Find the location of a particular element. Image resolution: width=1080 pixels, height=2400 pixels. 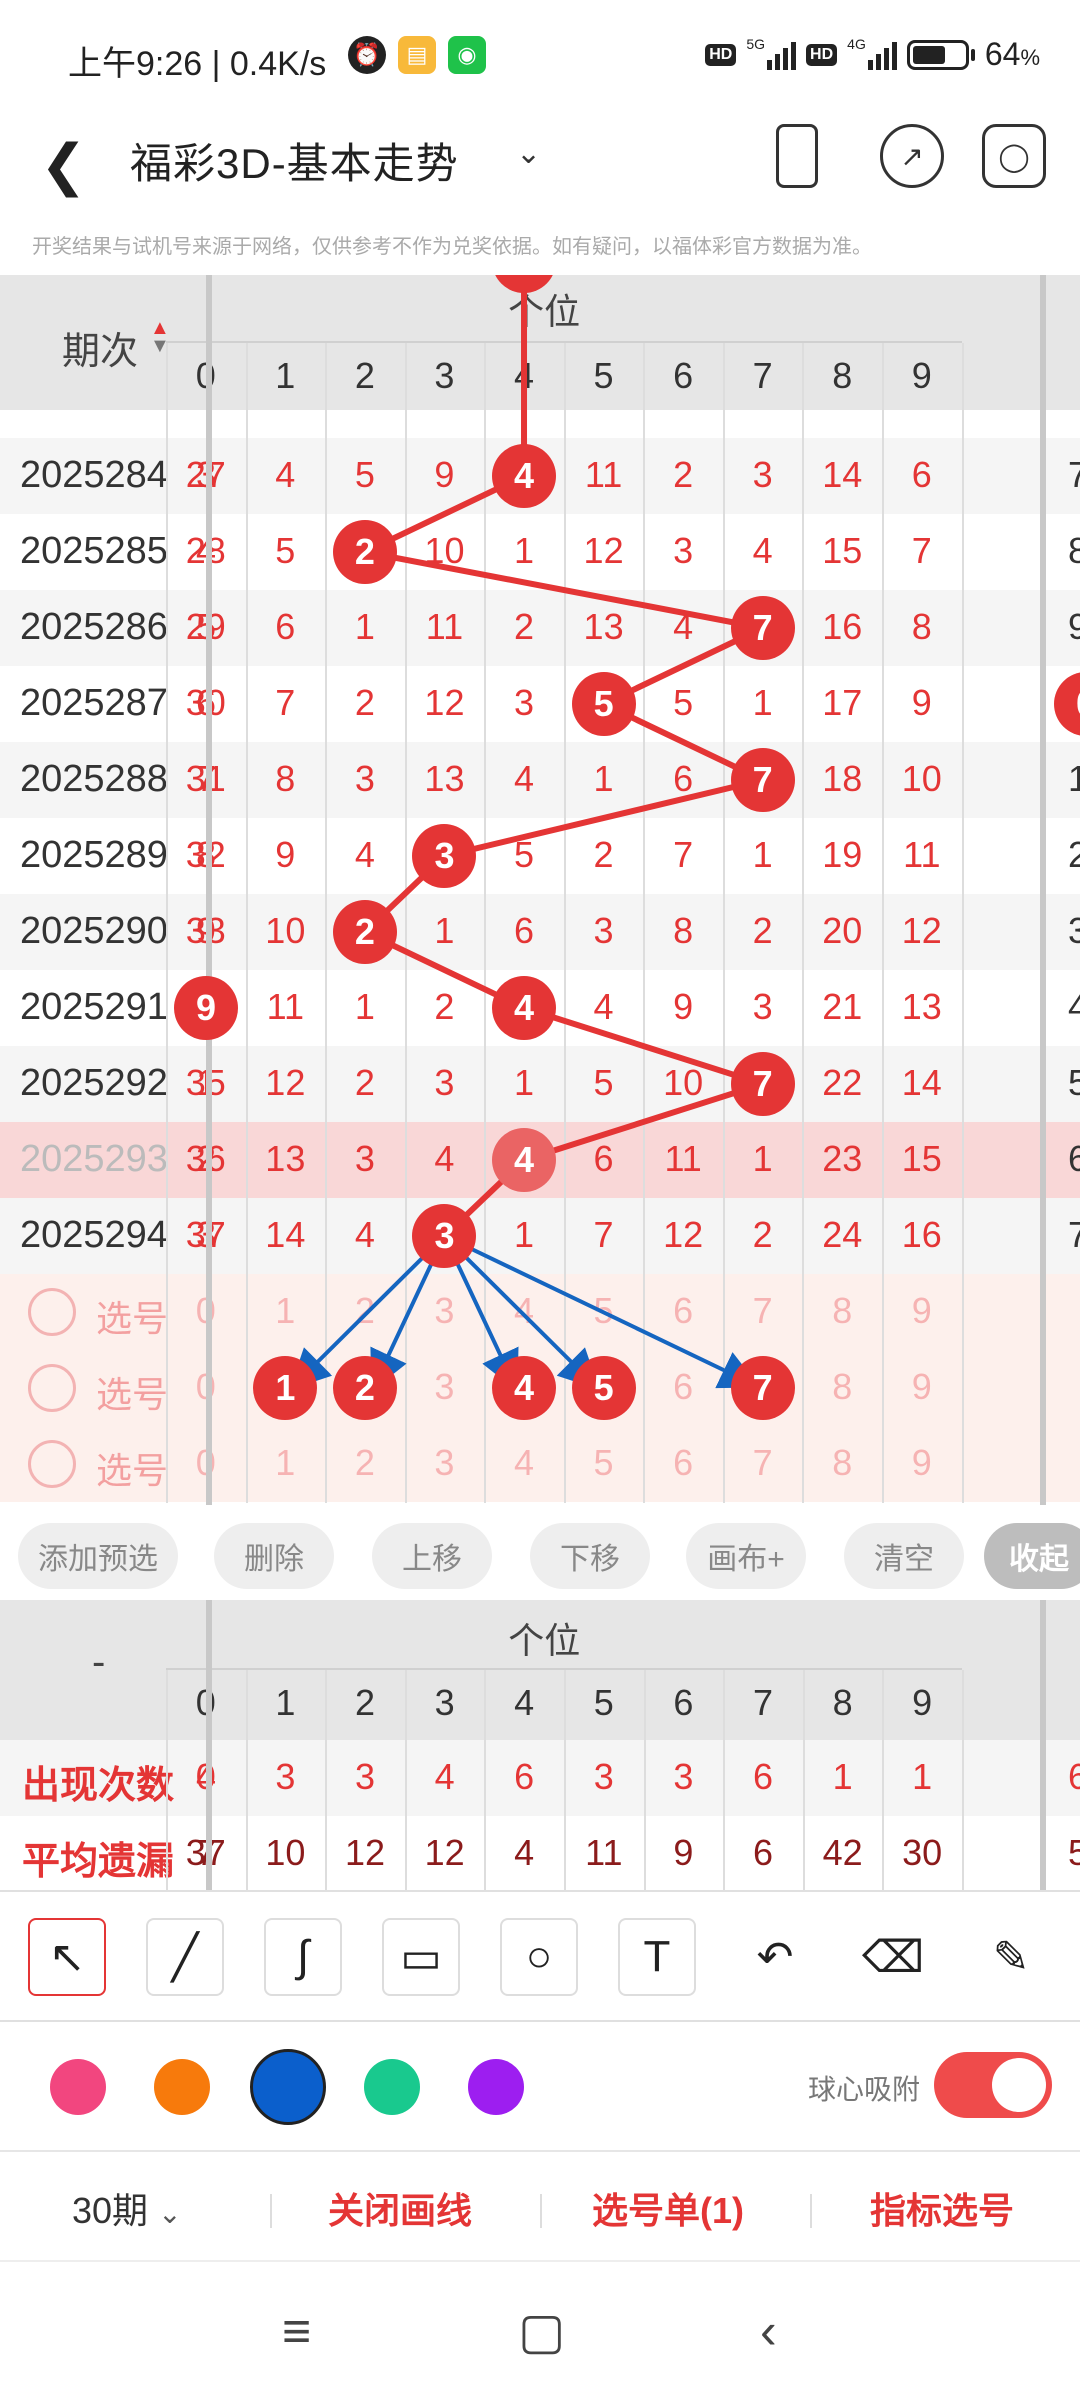

pick-list-button: 选号单(1) is located at coordinates (668, 2208).